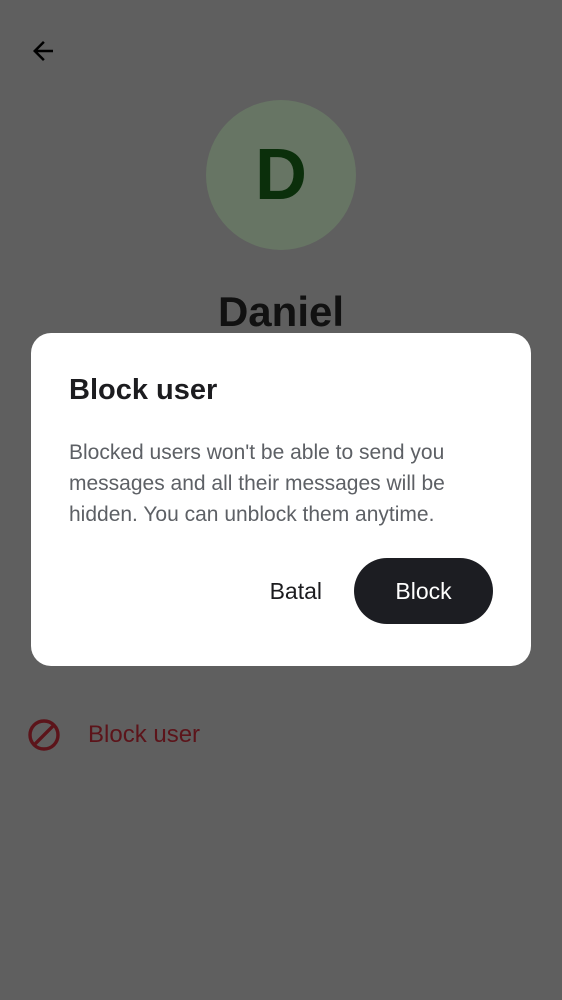 The height and width of the screenshot is (1000, 562). What do you see at coordinates (281, 311) in the screenshot?
I see `profile-name: Daniel` at bounding box center [281, 311].